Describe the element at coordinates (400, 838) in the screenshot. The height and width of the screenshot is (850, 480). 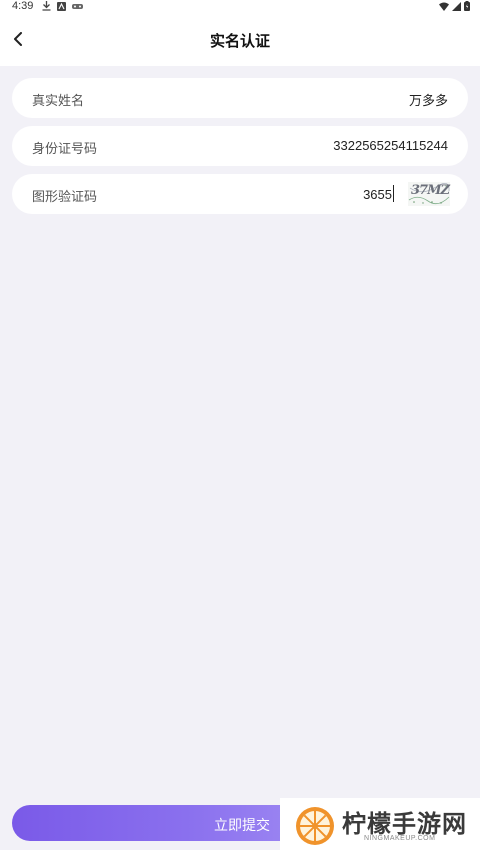
I see `watermark-subtext: NINGMAKEUP.COM` at that location.